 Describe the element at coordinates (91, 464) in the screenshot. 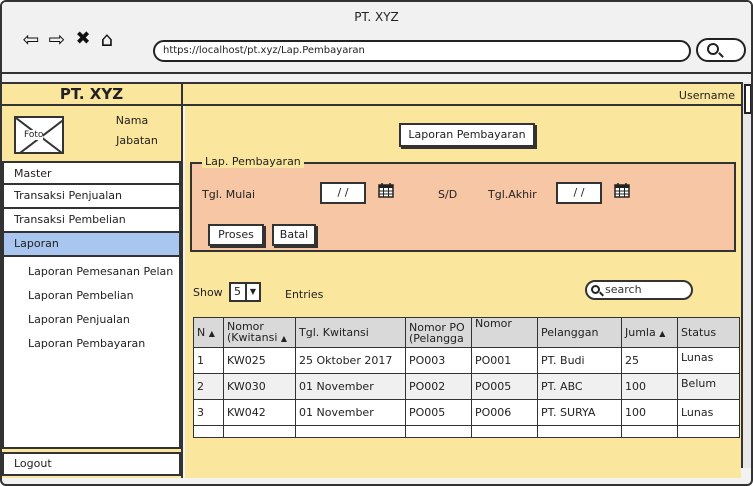

I see `logout-button: Logout` at that location.